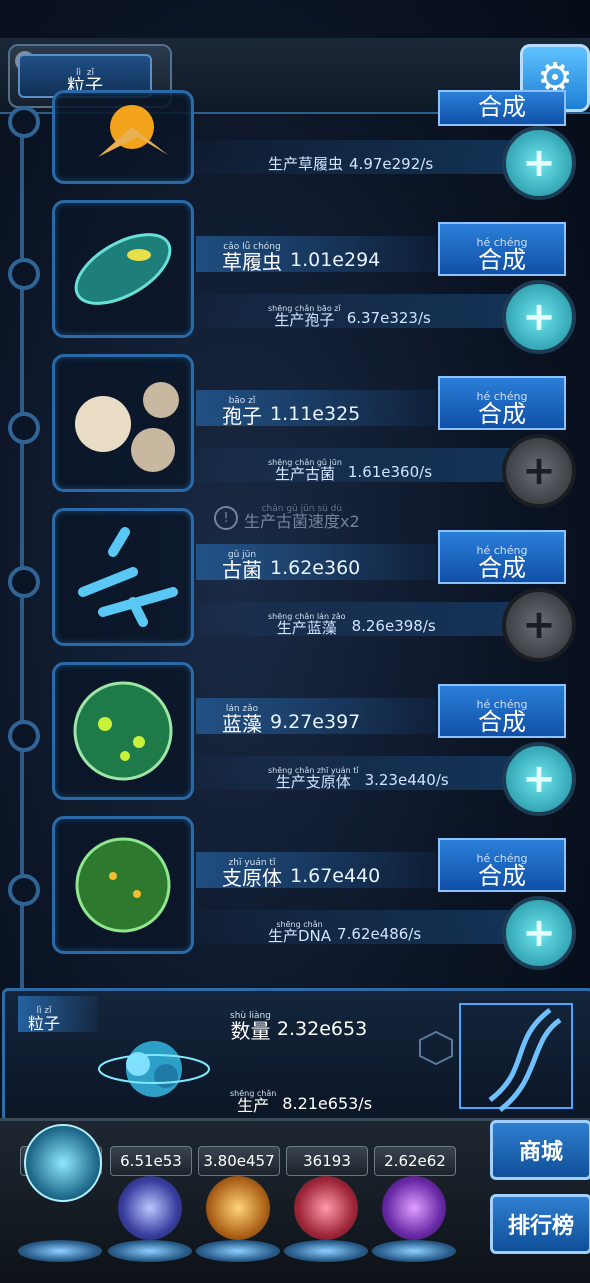 The width and height of the screenshot is (590, 1283). I want to click on spore-icon, so click(127, 427).